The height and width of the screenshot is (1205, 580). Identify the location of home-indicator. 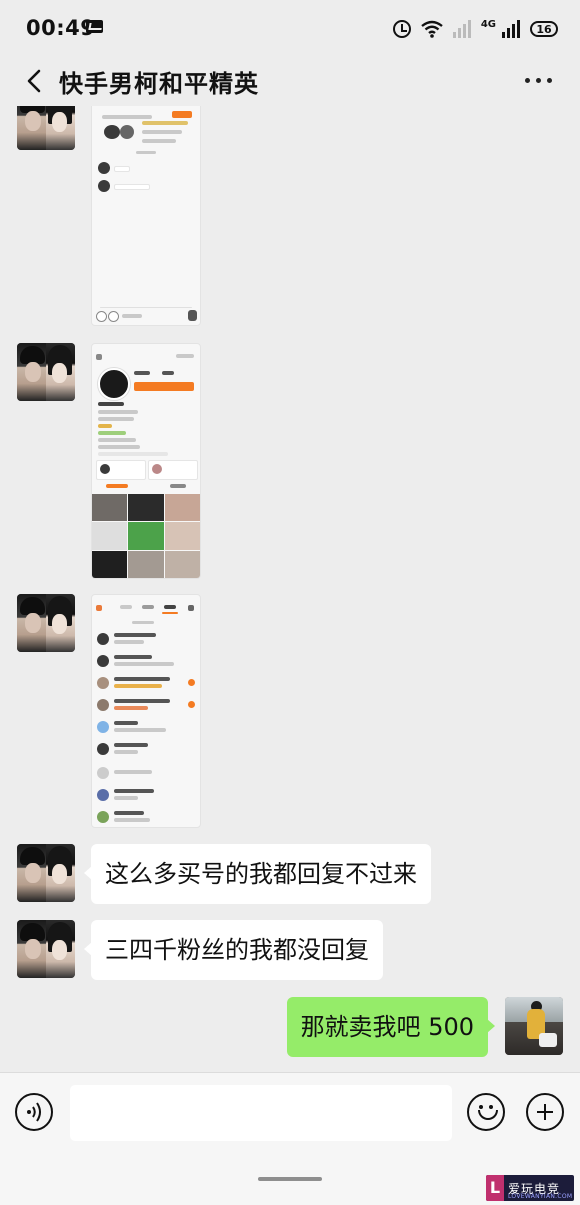
(290, 1179).